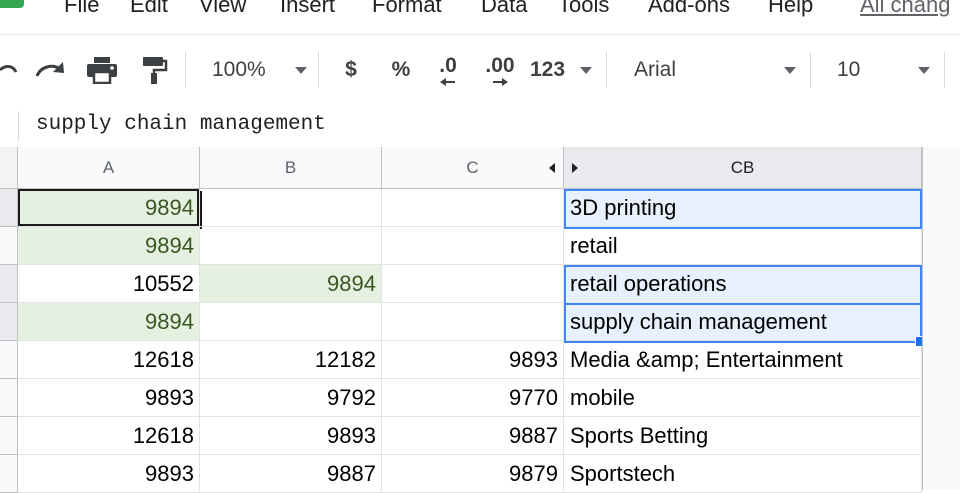  Describe the element at coordinates (689, 9) in the screenshot. I see `menu-add-ons: Add-ons` at that location.